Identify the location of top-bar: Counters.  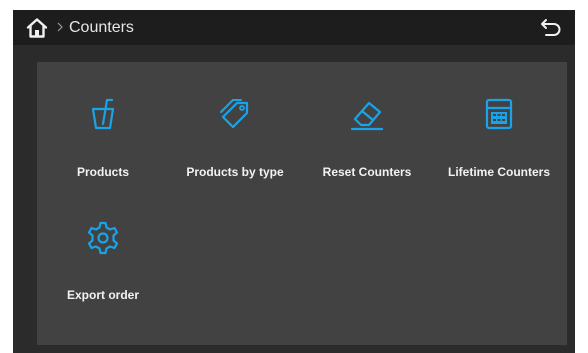
(294, 27).